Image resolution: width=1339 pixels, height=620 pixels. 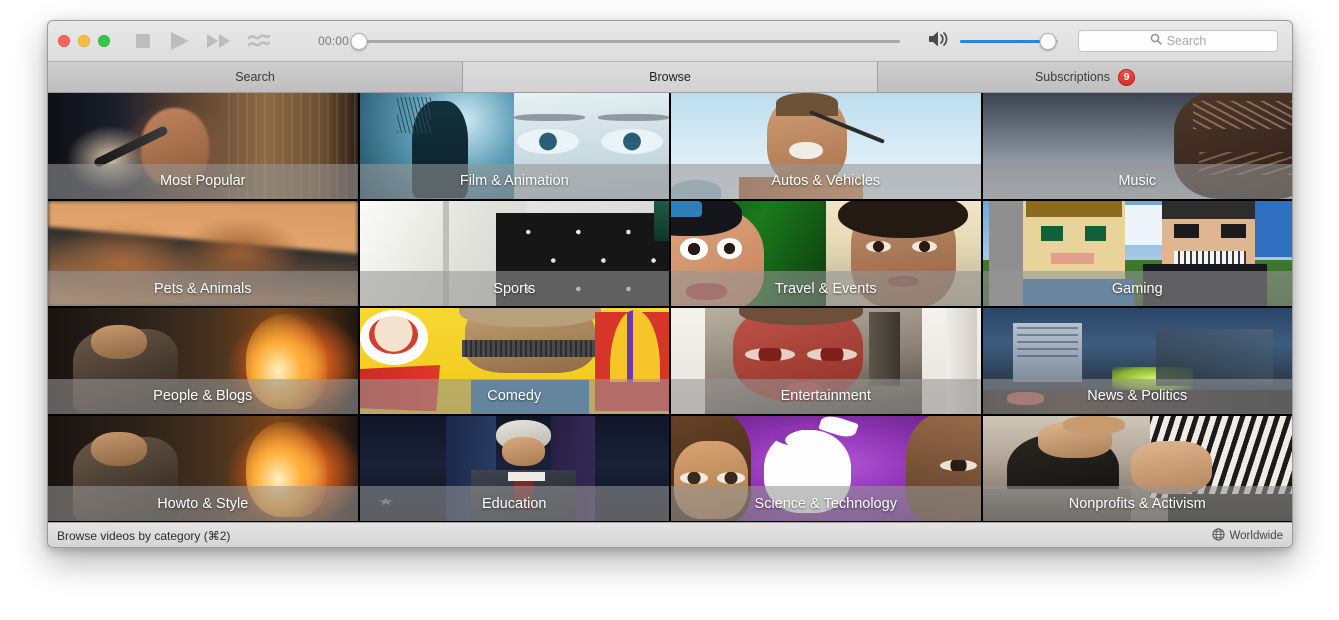 I want to click on category-tile: News & Politics, so click(x=1137, y=361).